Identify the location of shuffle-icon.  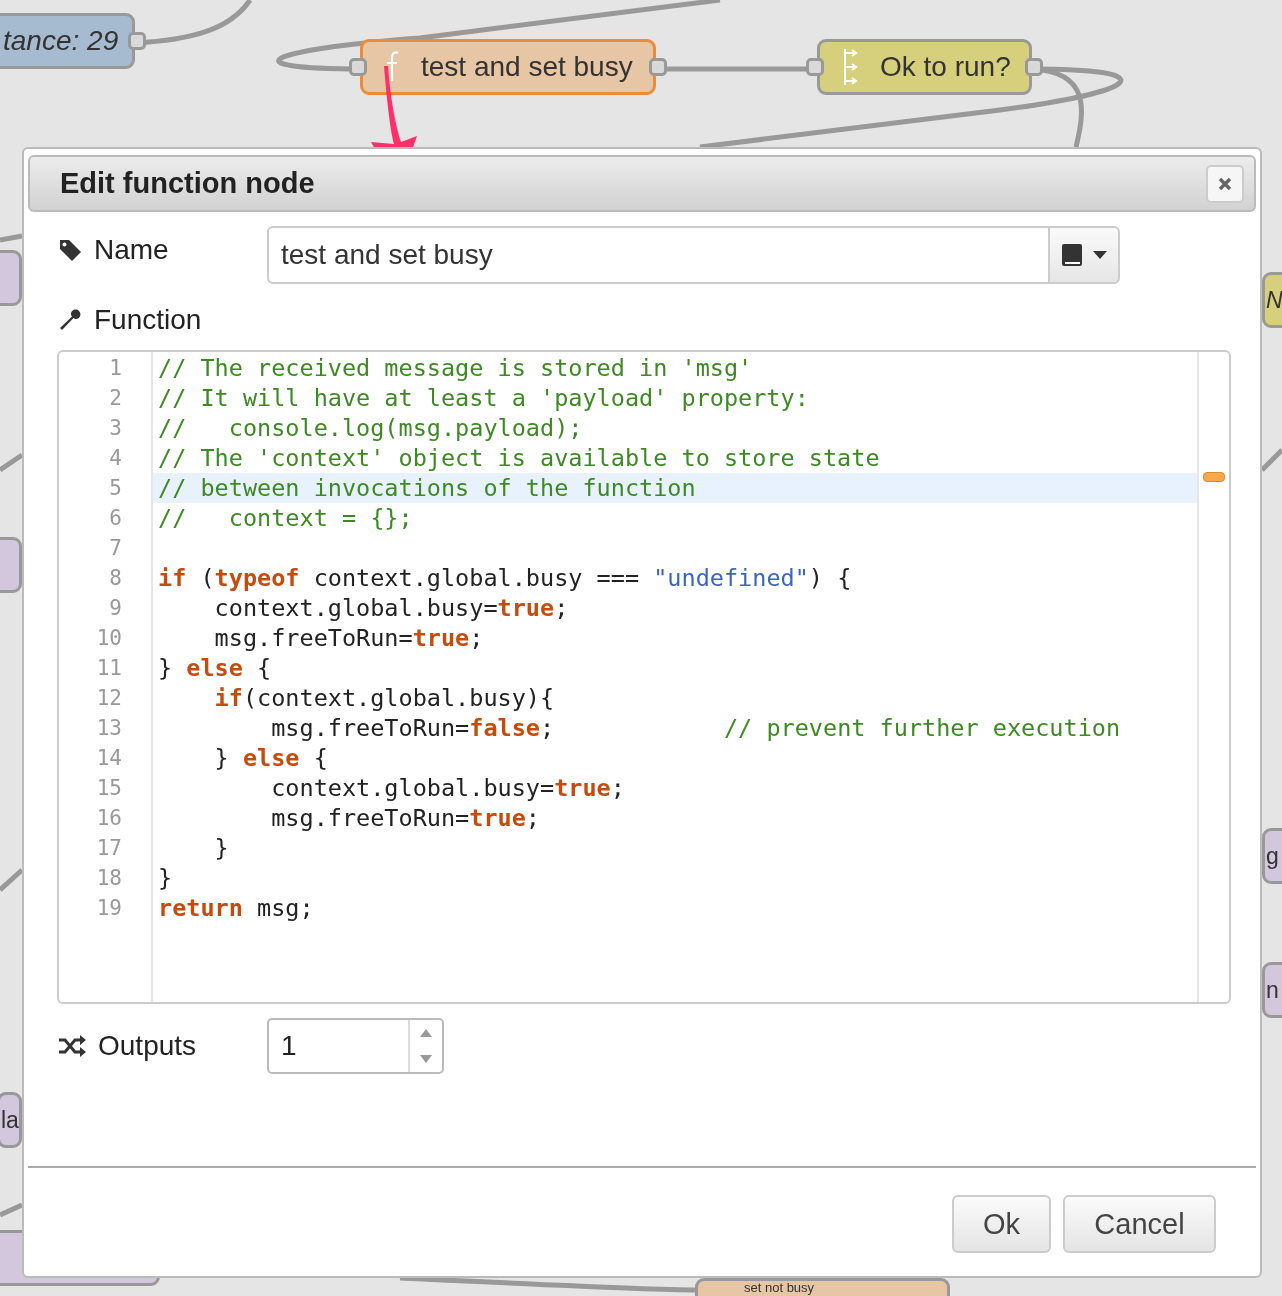
(72, 1046).